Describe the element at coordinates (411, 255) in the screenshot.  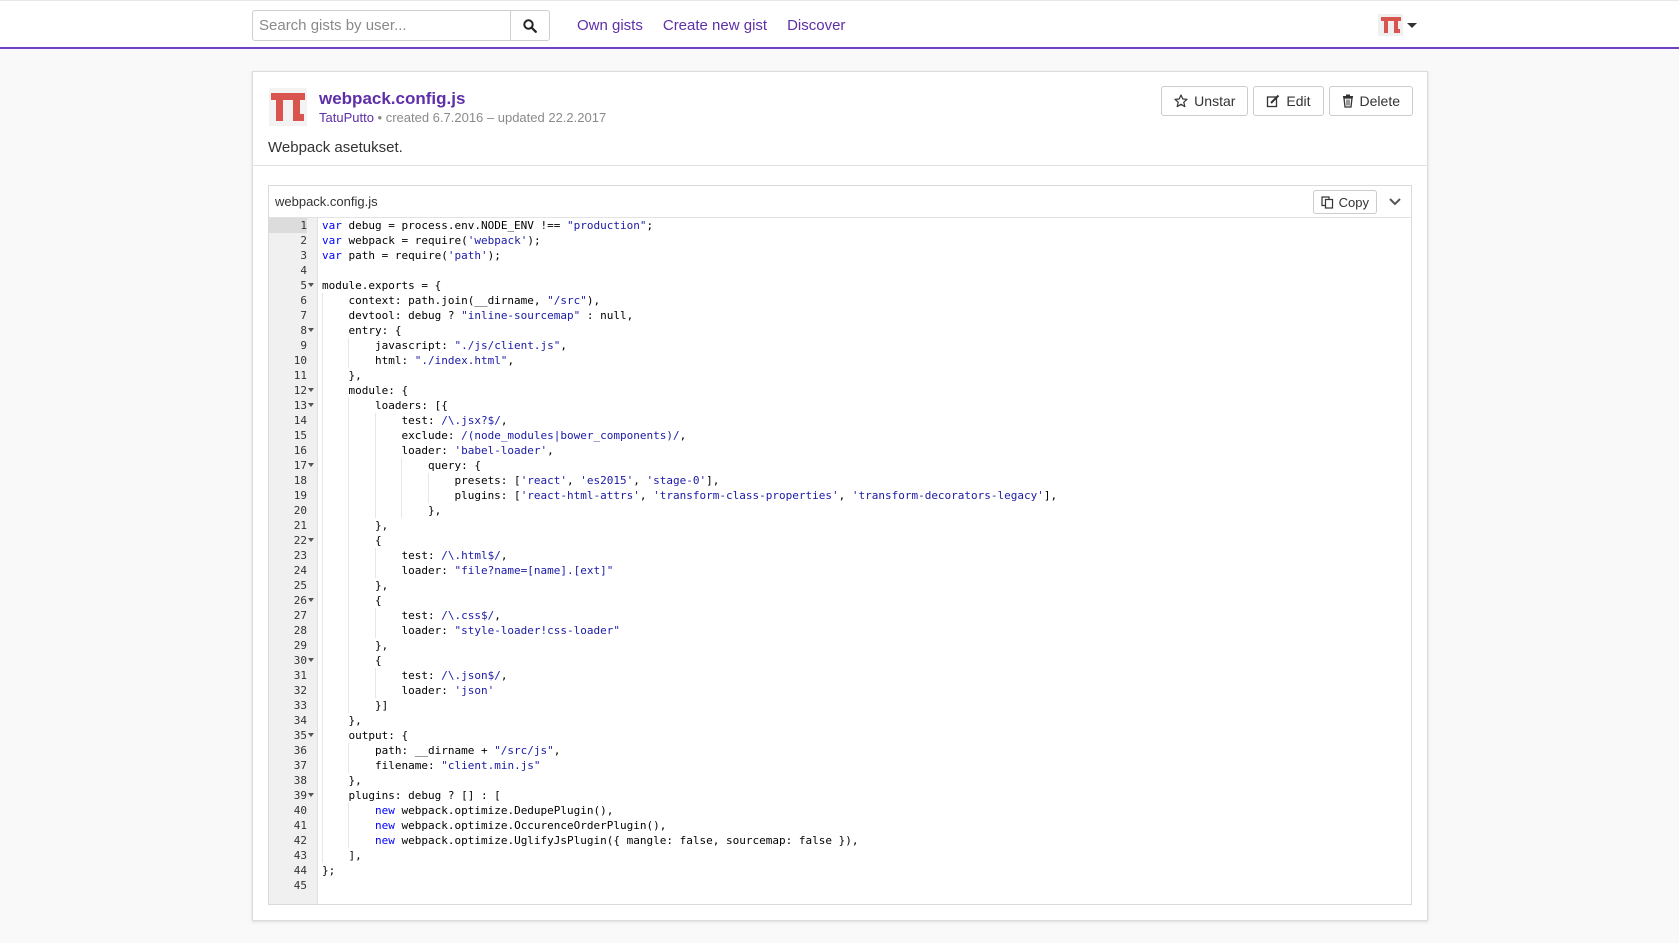
I see `line-text: var path = require('path');` at that location.